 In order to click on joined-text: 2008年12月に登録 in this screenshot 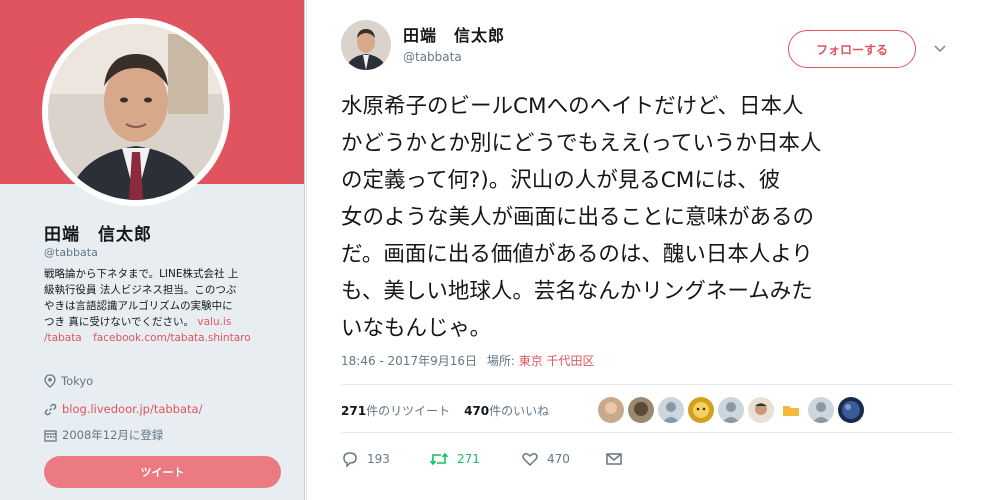, I will do `click(113, 435)`.